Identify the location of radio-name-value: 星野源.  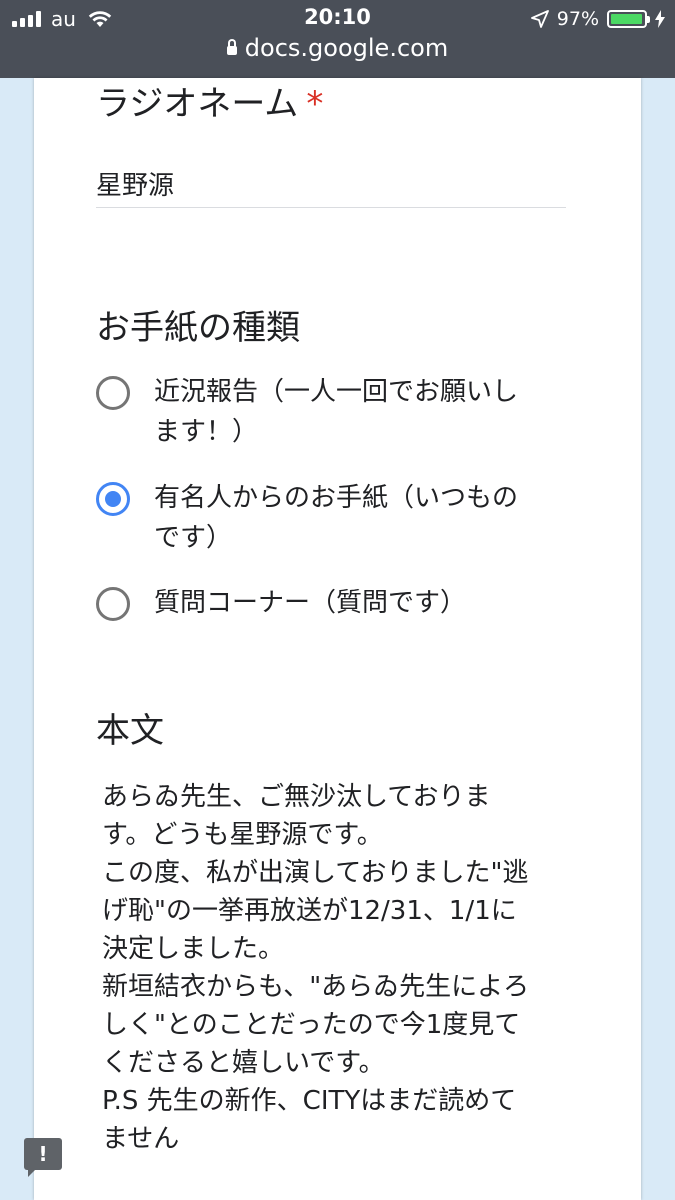
(135, 186).